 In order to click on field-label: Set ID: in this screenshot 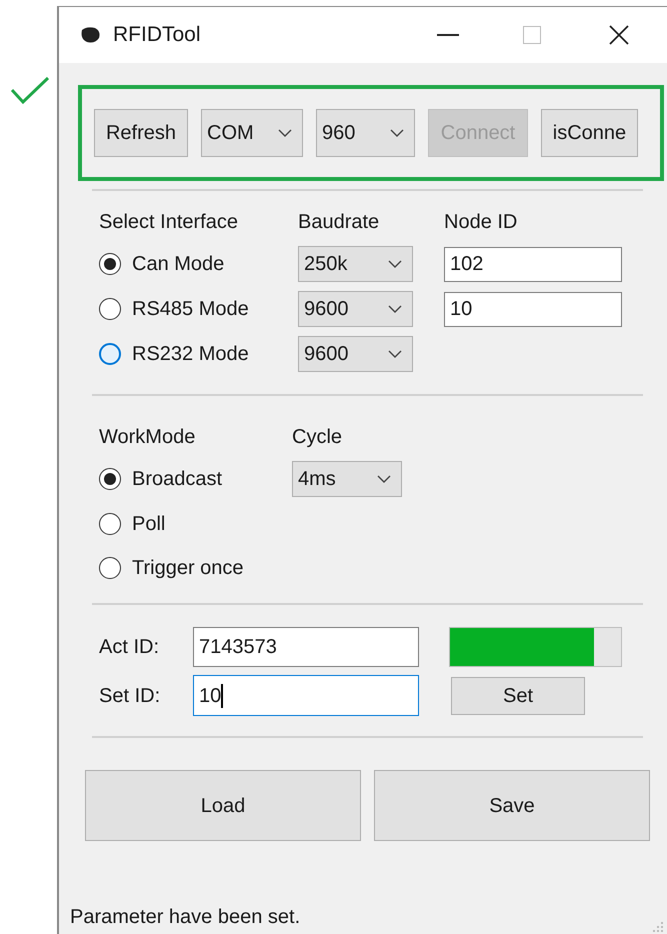, I will do `click(130, 696)`.